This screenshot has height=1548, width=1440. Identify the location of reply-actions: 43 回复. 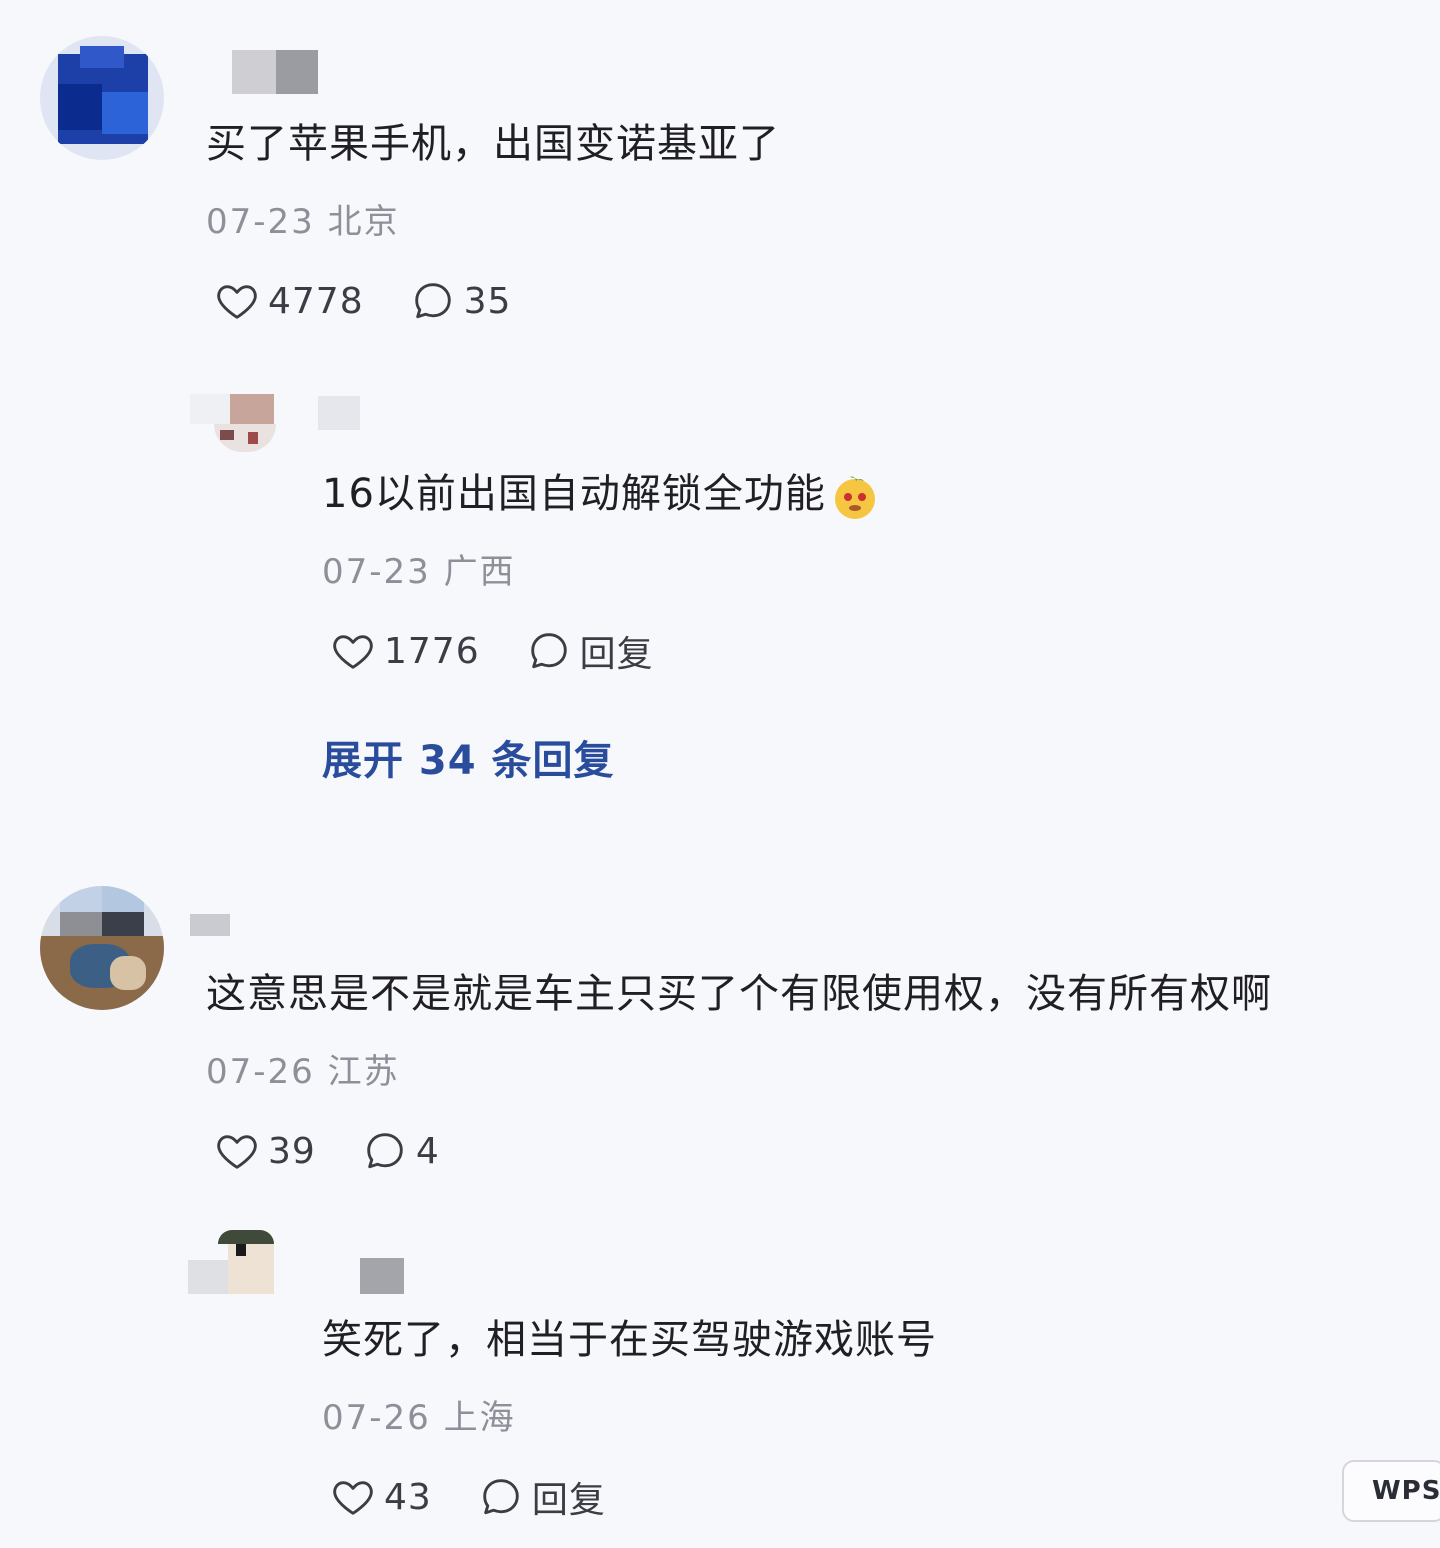
(491, 1497).